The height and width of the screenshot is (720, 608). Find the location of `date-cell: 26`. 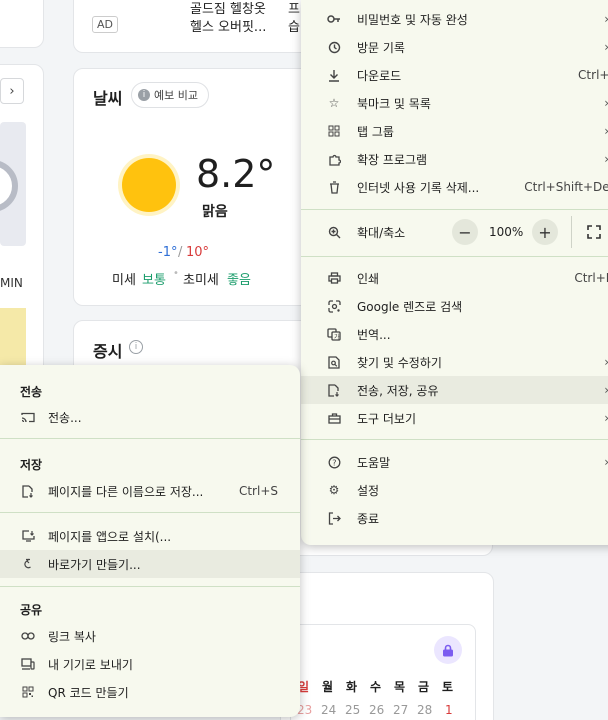

date-cell: 26 is located at coordinates (376, 710).